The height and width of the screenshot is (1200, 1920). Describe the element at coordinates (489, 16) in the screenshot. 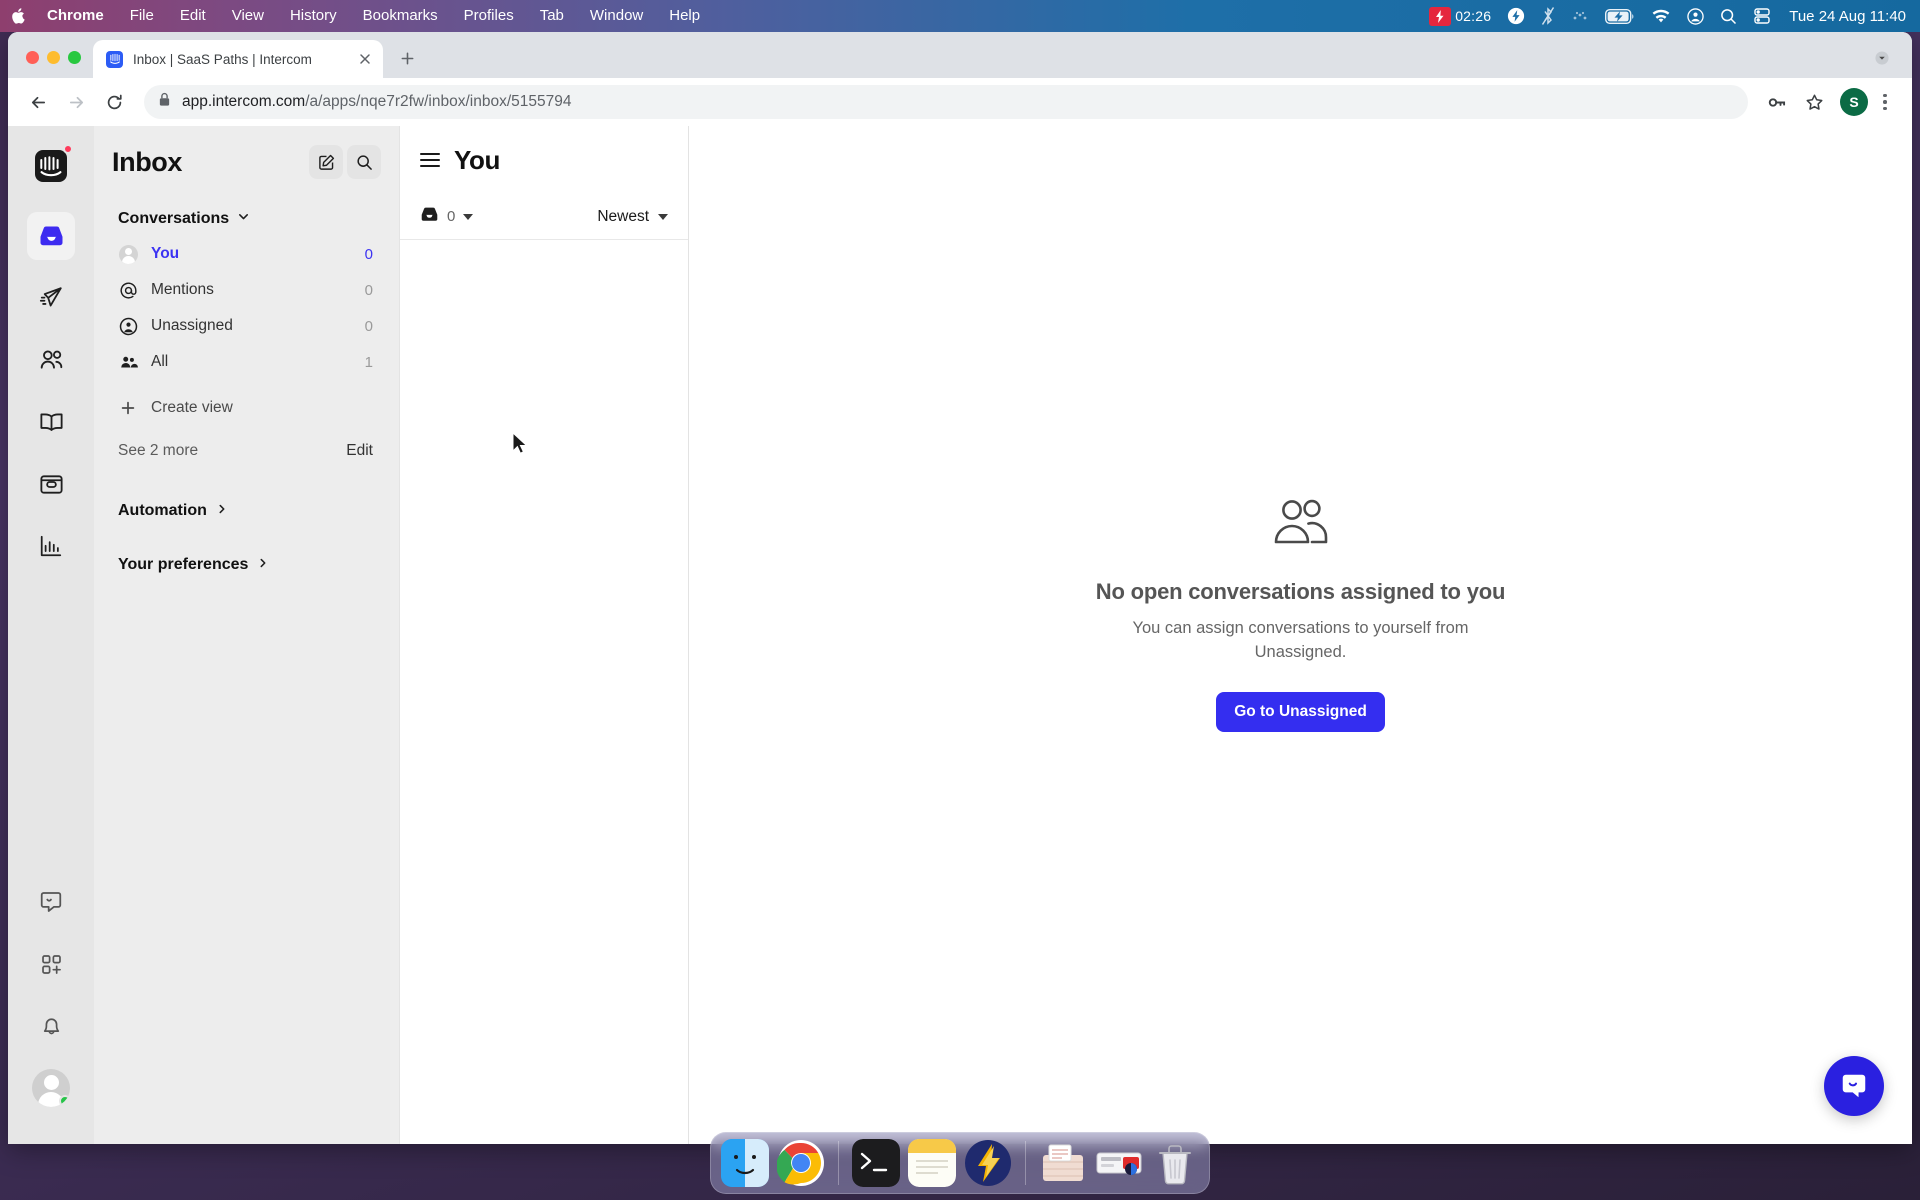

I see `menu-item-profiles: Profiles` at that location.